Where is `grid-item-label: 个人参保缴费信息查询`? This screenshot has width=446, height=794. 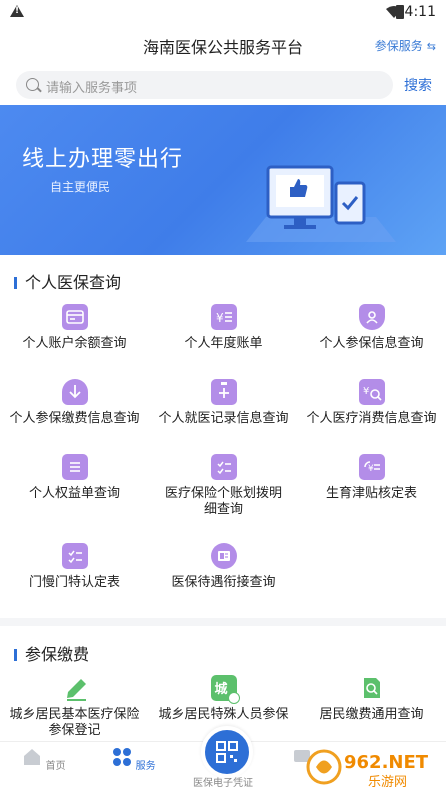 grid-item-label: 个人参保缴费信息查询 is located at coordinates (74, 418).